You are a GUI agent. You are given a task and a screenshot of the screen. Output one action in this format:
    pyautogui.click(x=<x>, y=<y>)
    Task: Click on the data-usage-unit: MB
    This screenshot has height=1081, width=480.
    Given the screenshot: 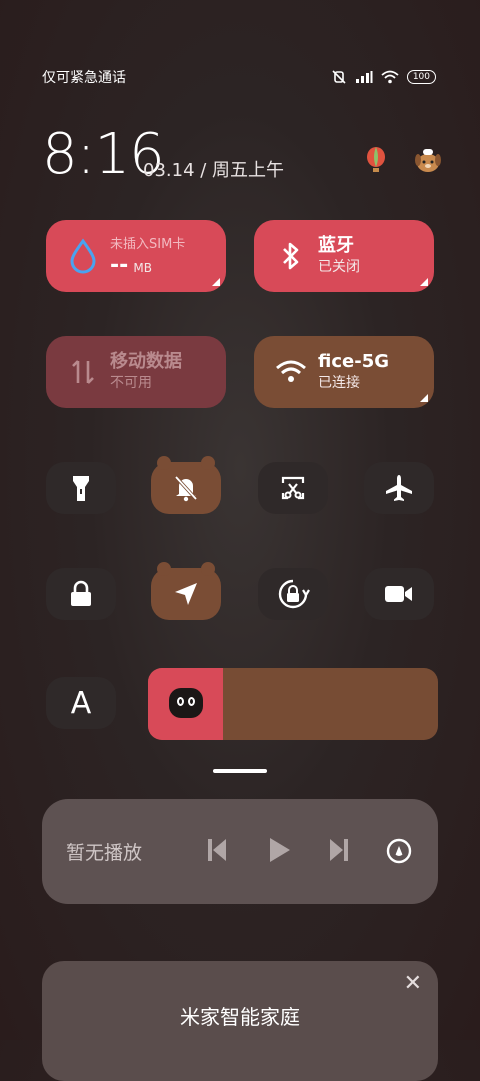 What is the action you would take?
    pyautogui.click(x=142, y=268)
    